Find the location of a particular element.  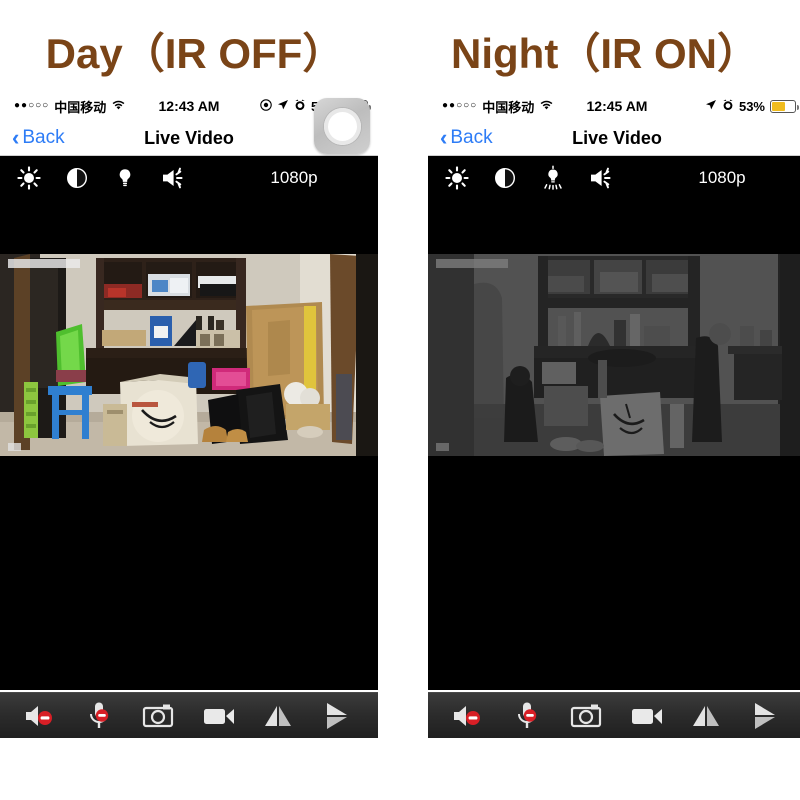

video-frame-night is located at coordinates (614, 355).